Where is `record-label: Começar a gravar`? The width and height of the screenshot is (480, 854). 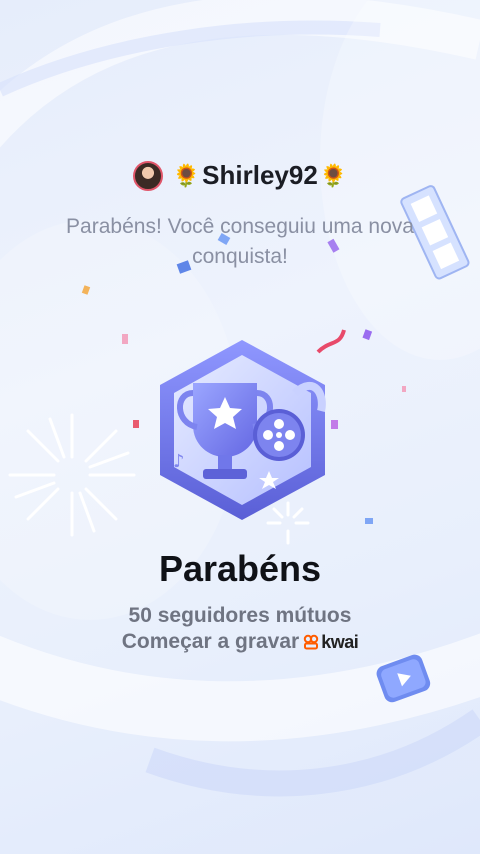 record-label: Começar a gravar is located at coordinates (210, 642).